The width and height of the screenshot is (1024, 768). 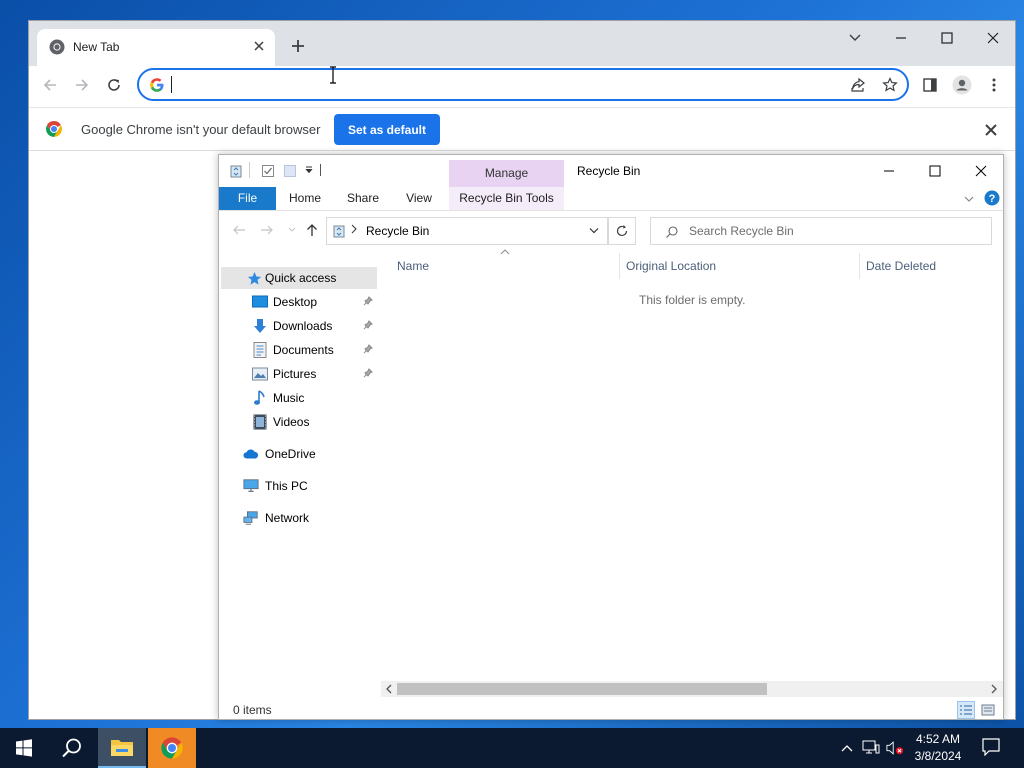 What do you see at coordinates (966, 710) in the screenshot?
I see `details-view-icon` at bounding box center [966, 710].